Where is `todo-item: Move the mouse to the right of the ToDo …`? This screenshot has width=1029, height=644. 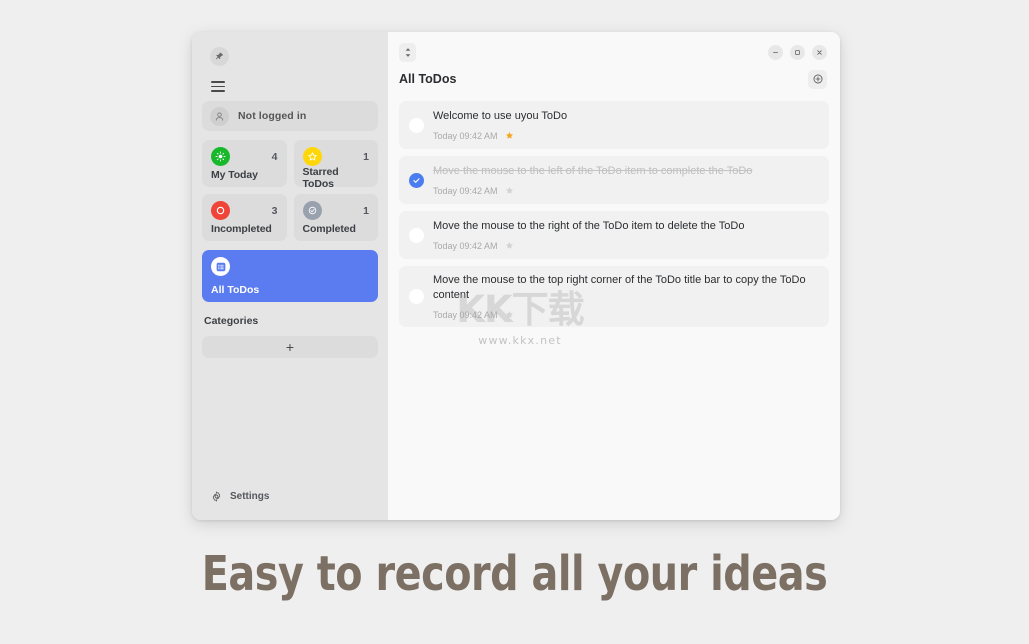
todo-item: Move the mouse to the right of the ToDo … is located at coordinates (614, 235).